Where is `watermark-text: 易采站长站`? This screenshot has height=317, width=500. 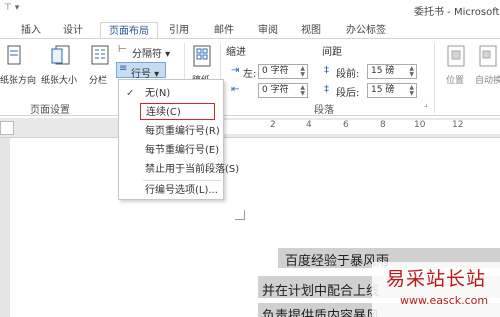 watermark-text: 易采站长站 is located at coordinates (436, 279).